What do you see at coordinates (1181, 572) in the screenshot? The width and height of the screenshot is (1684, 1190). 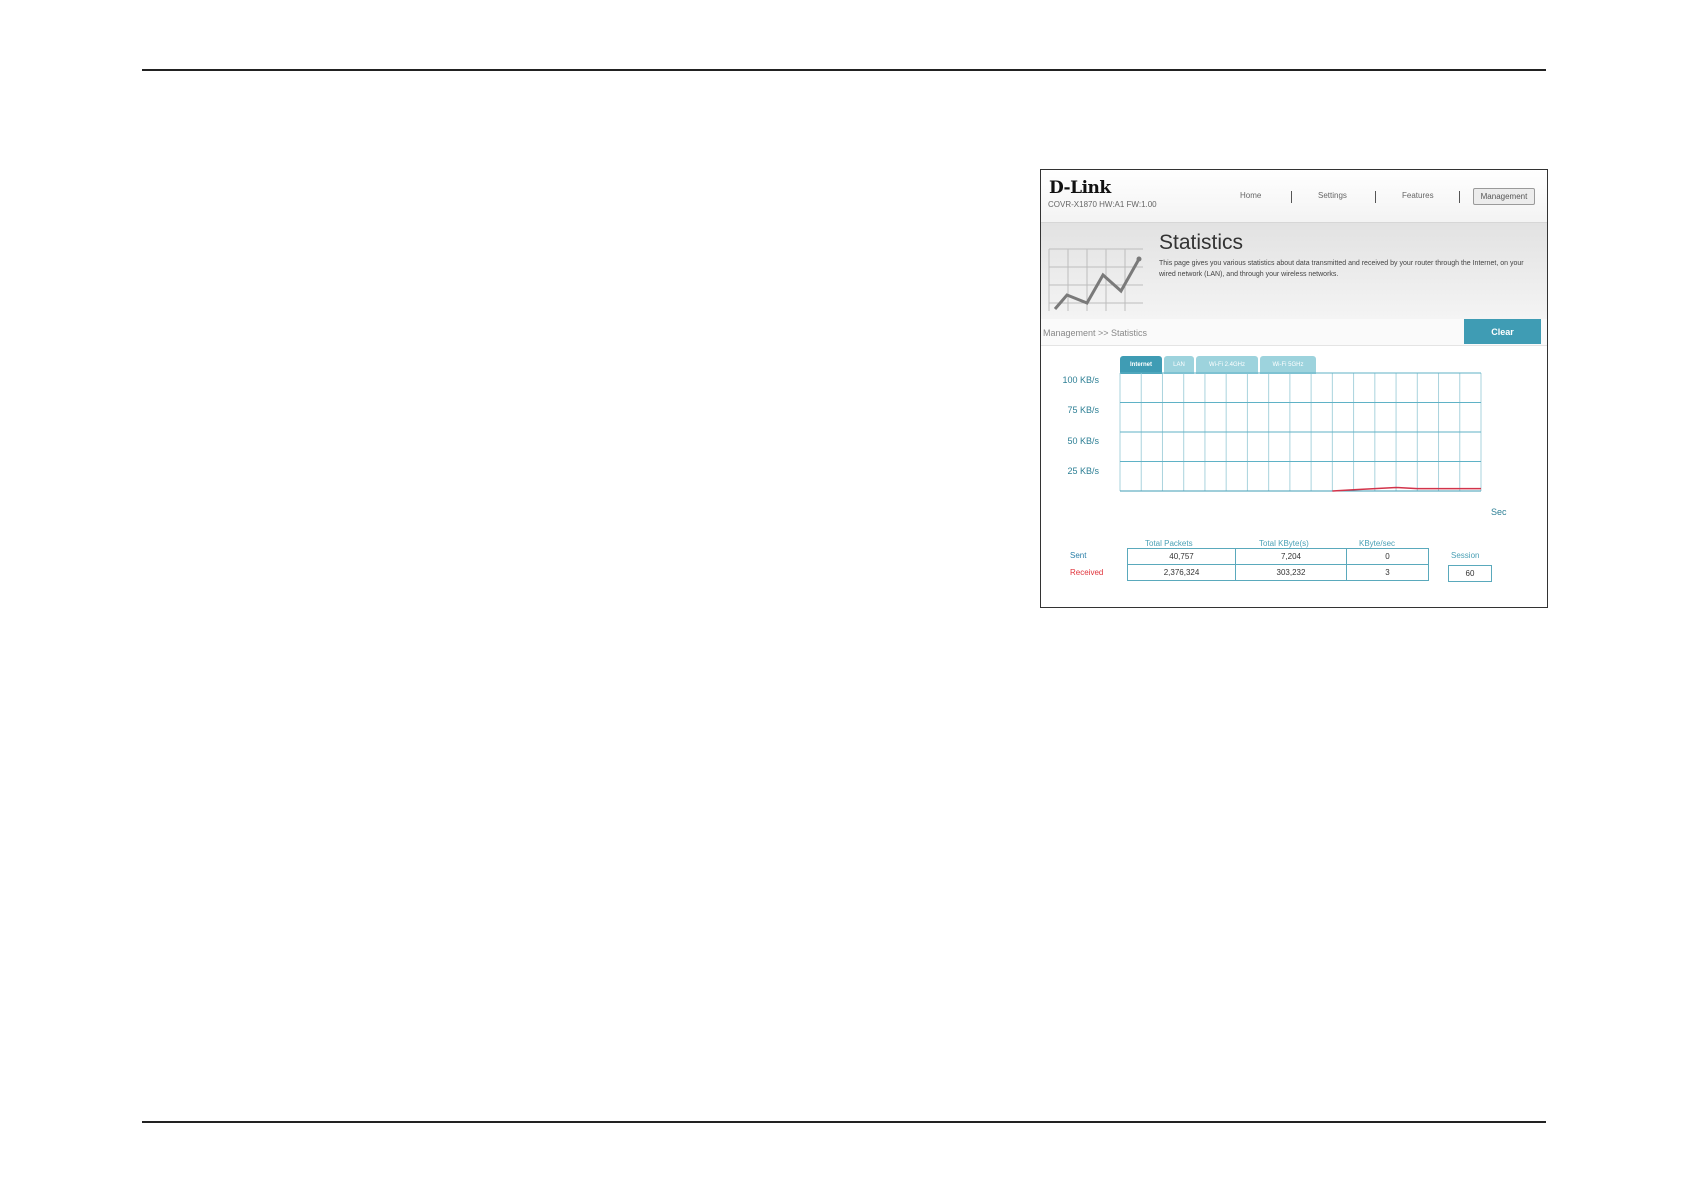 I see `table-cell: 2,376,324` at bounding box center [1181, 572].